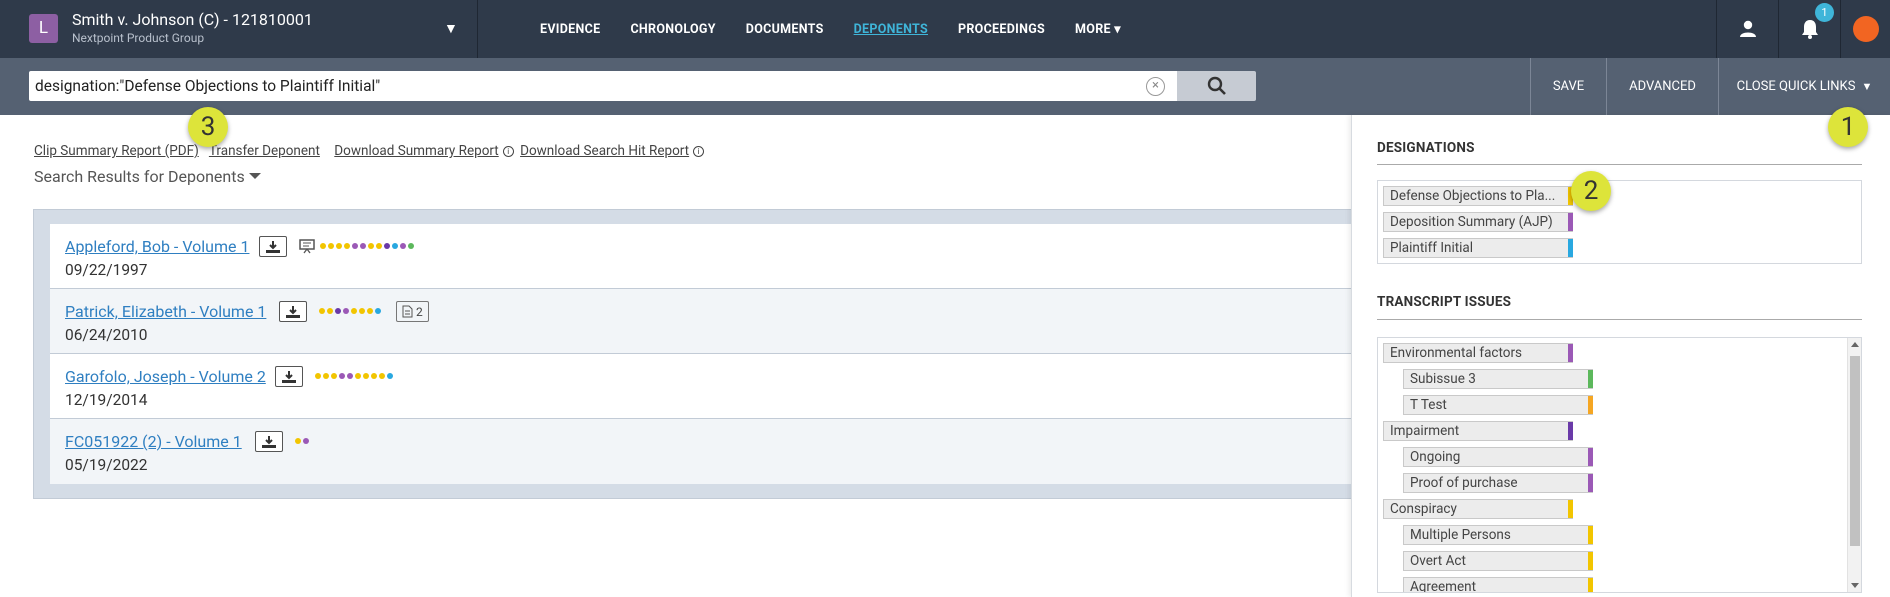  I want to click on tag-item: Environmental factors, so click(1478, 353).